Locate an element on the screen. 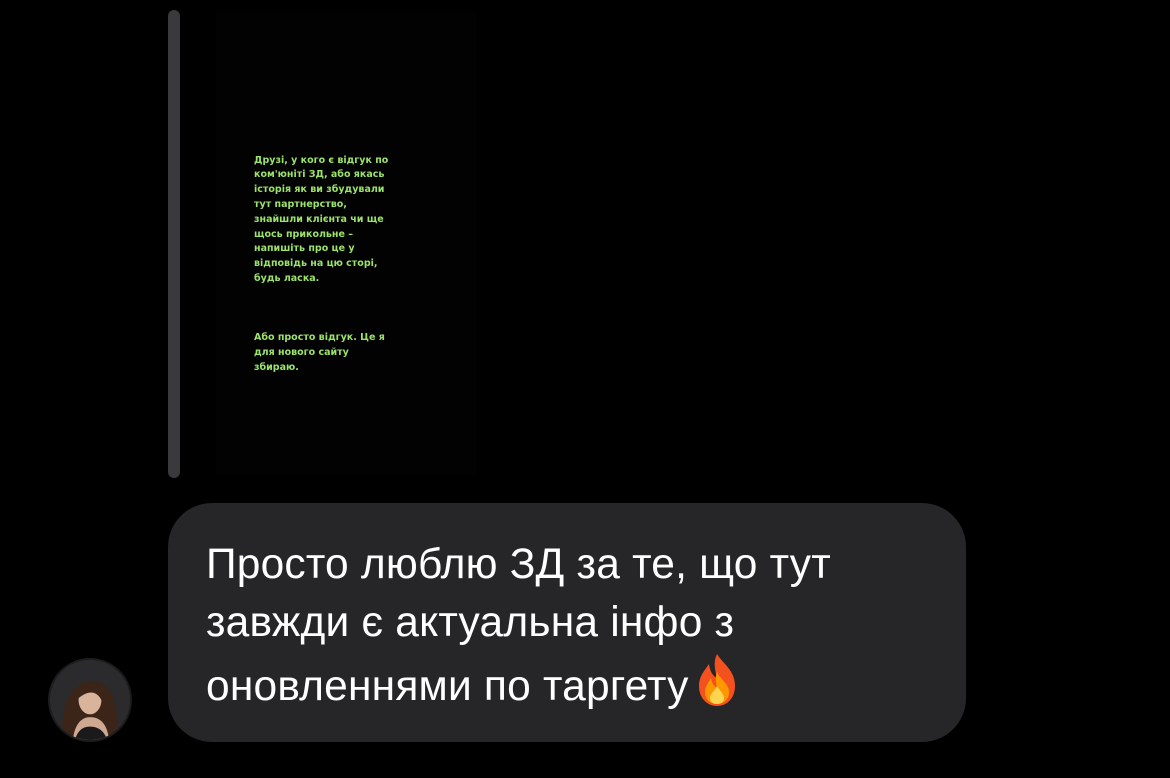 The height and width of the screenshot is (778, 1170). reply-indicator-bar is located at coordinates (174, 244).